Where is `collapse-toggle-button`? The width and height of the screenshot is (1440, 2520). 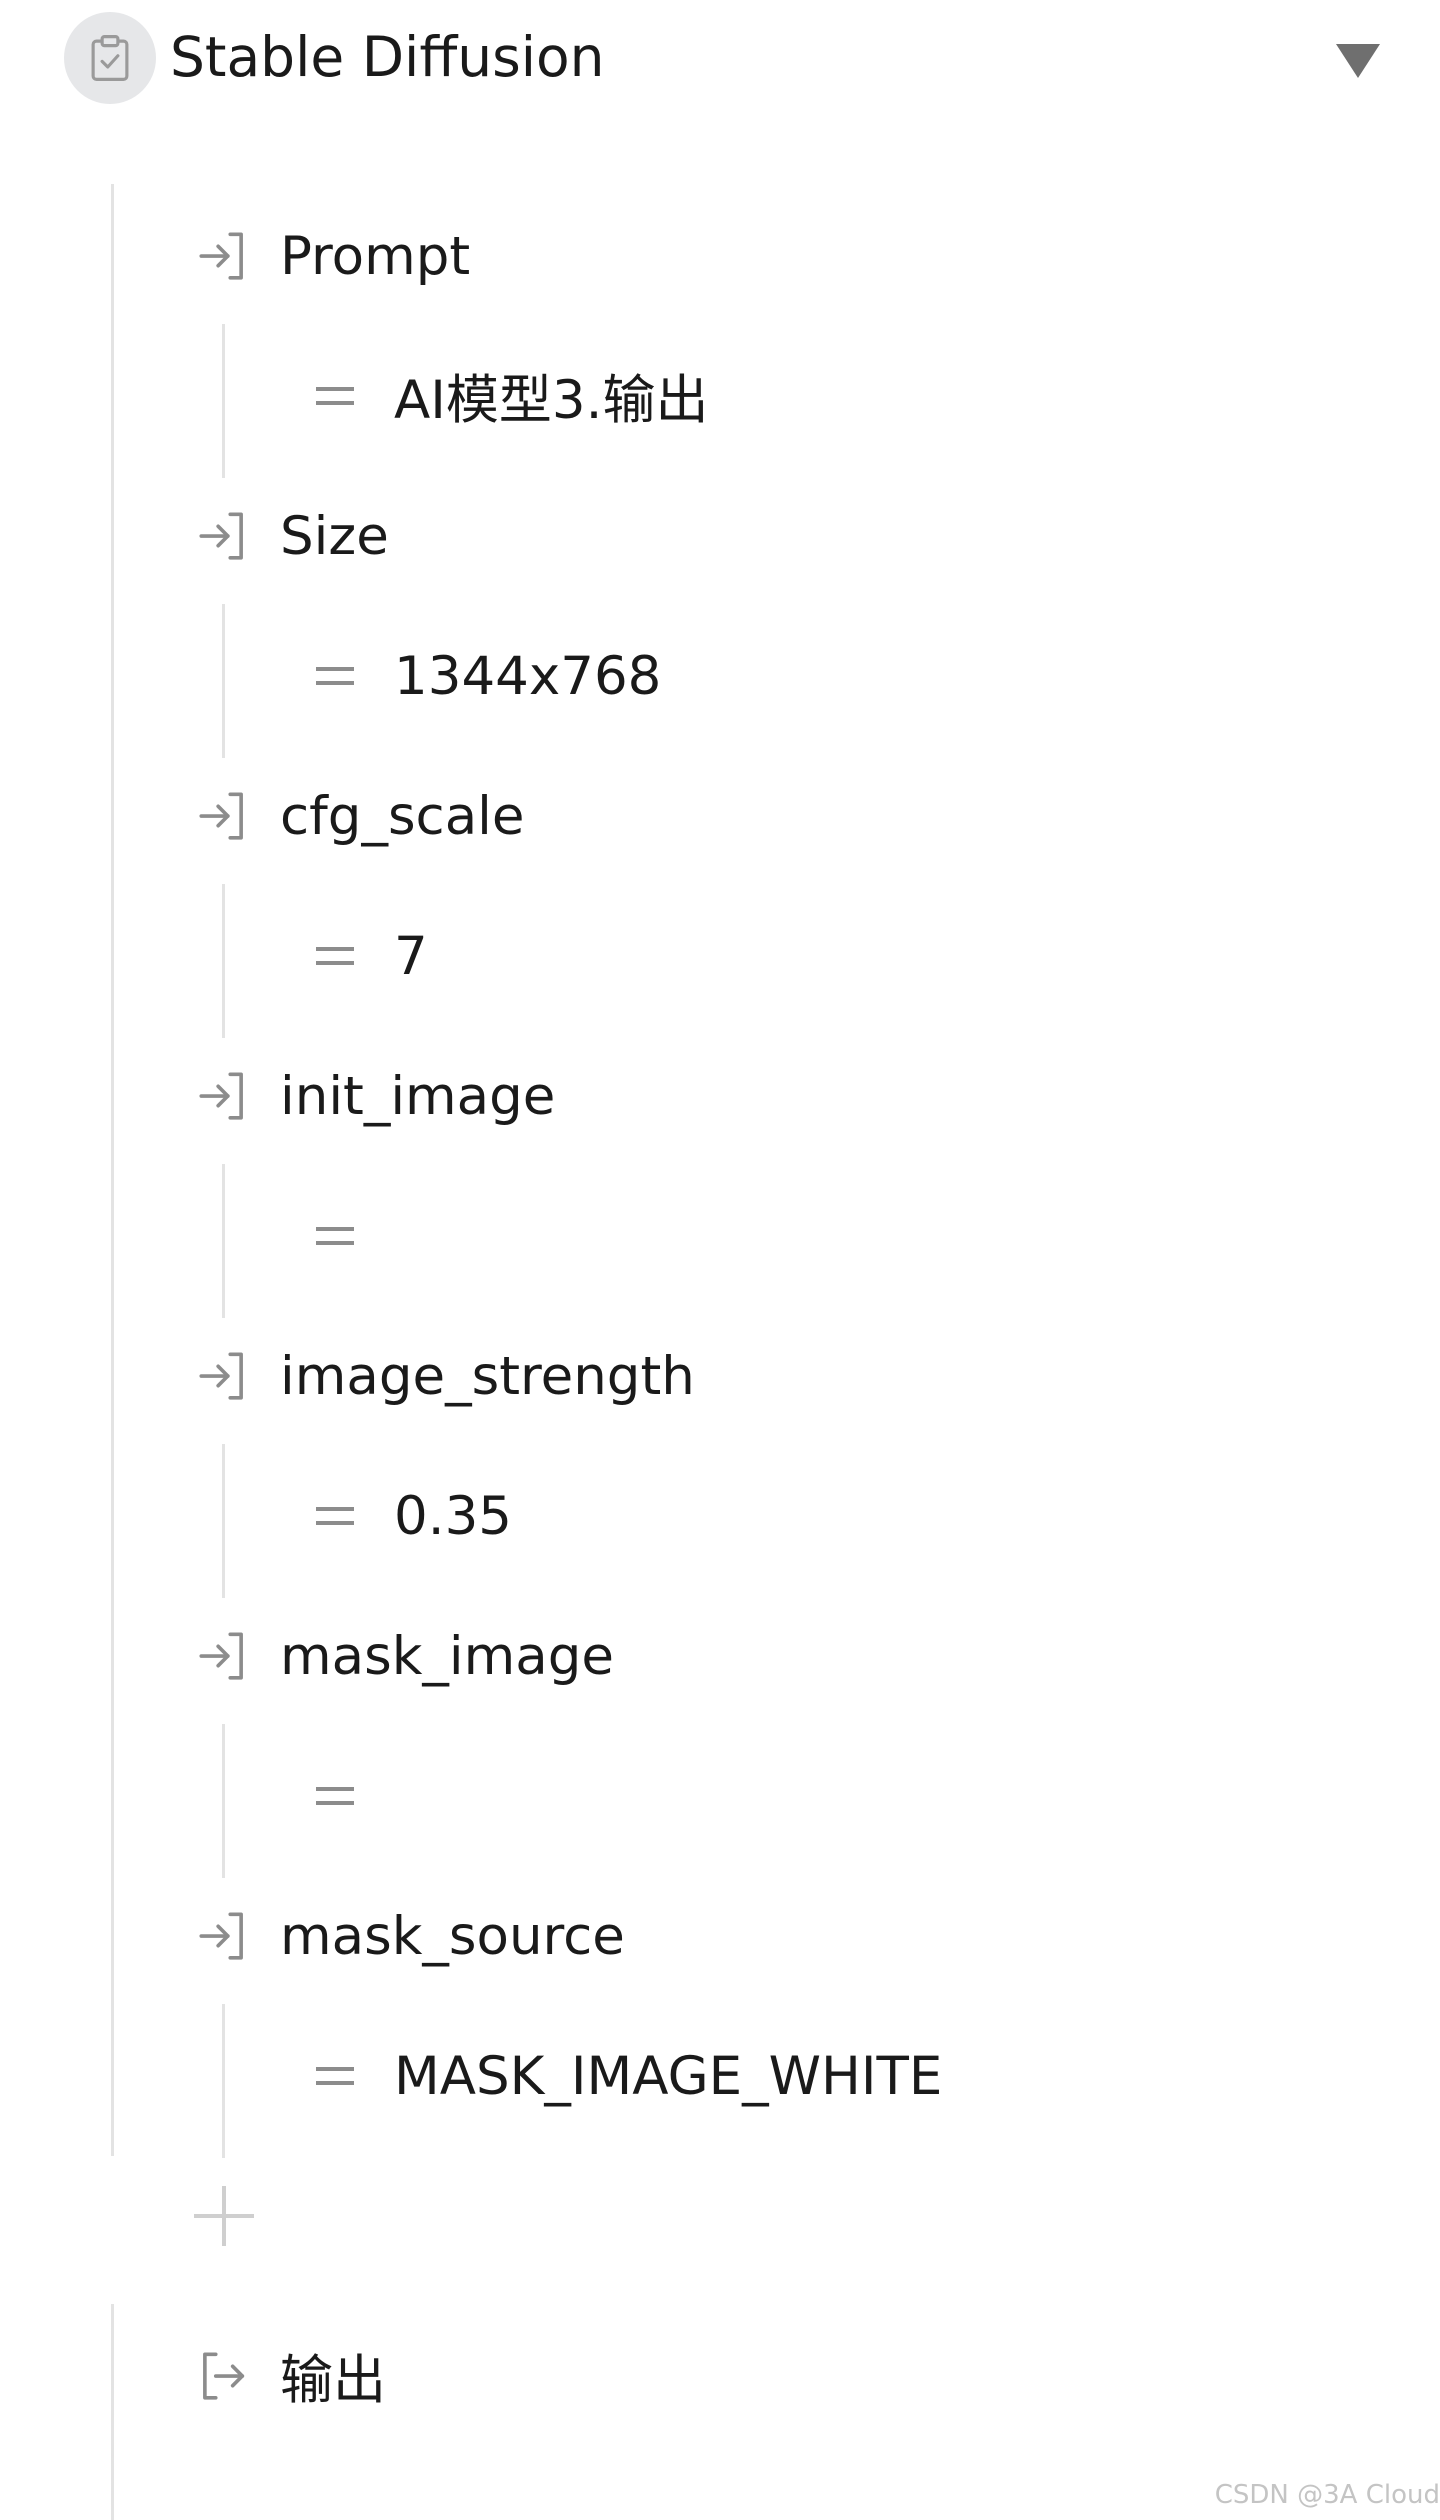 collapse-toggle-button is located at coordinates (1358, 60).